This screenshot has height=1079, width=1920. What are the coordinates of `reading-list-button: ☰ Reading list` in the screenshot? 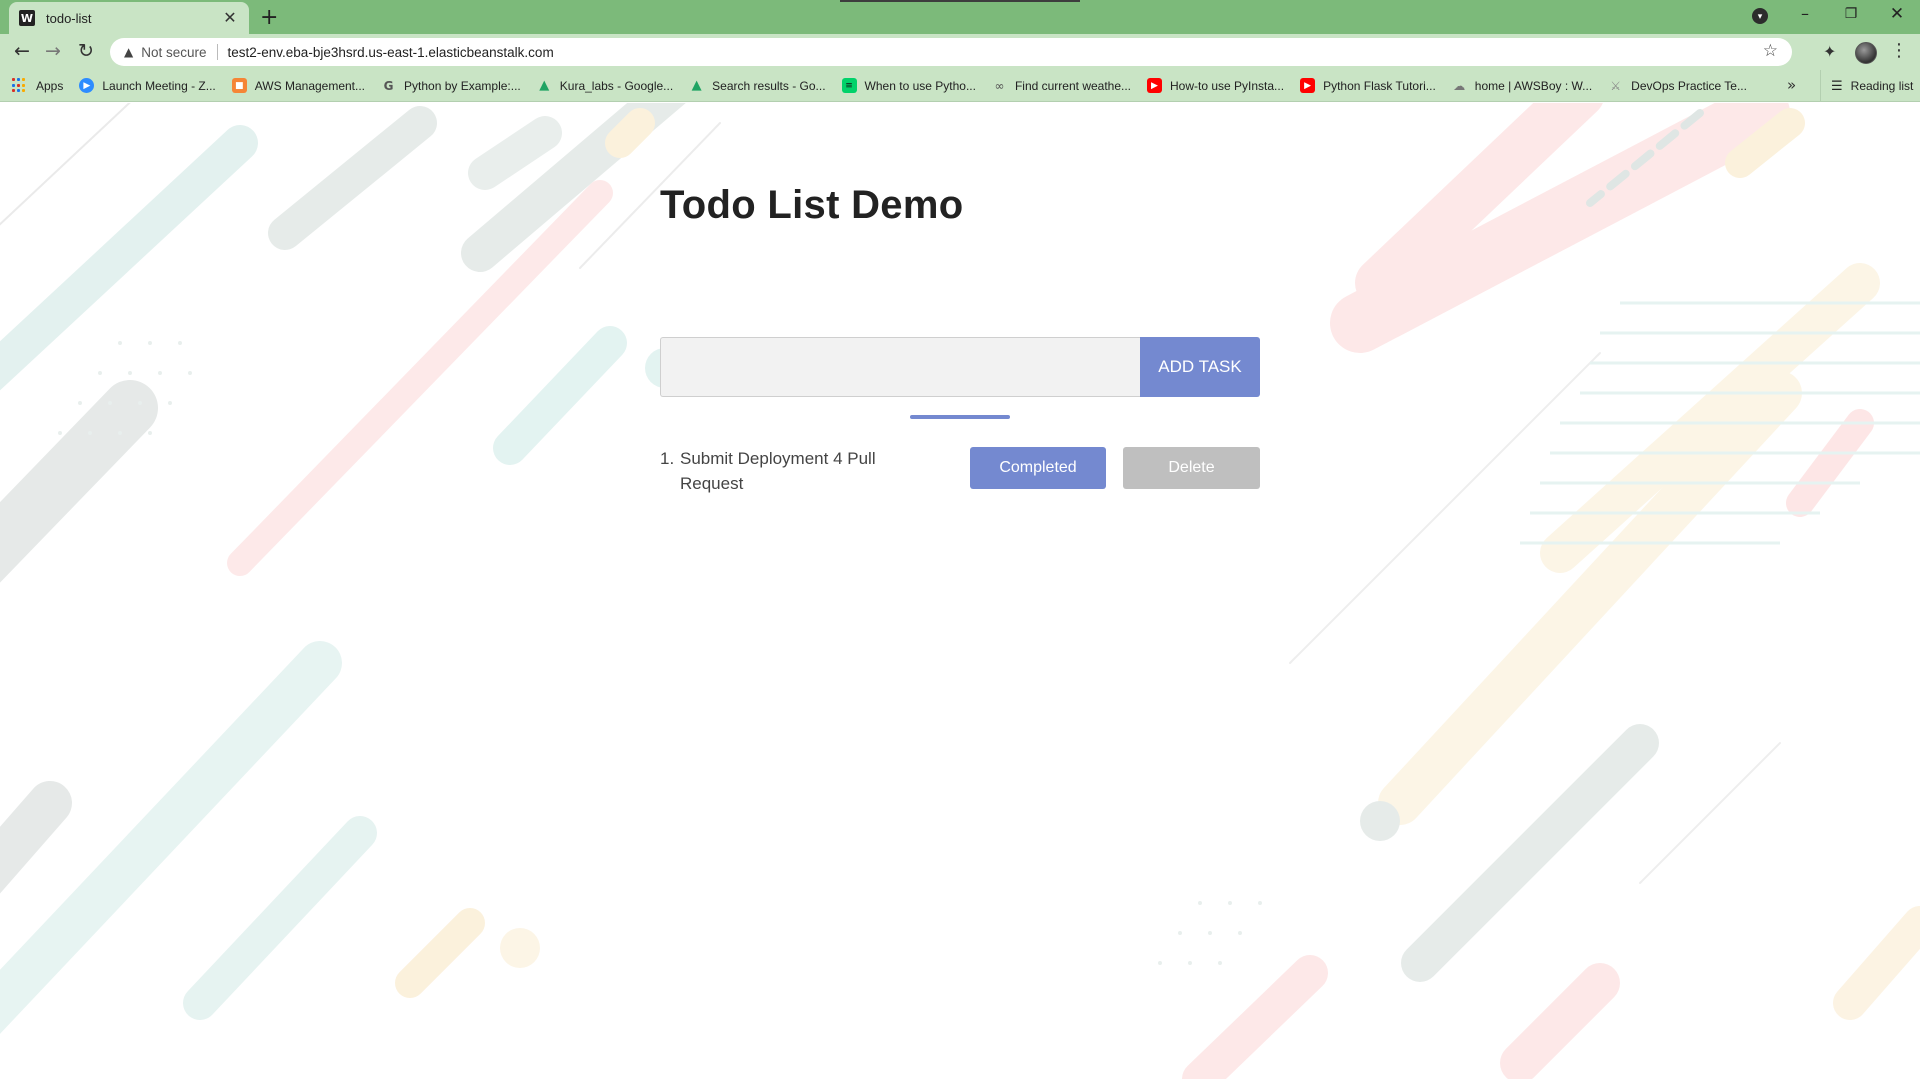 It's located at (1866, 86).